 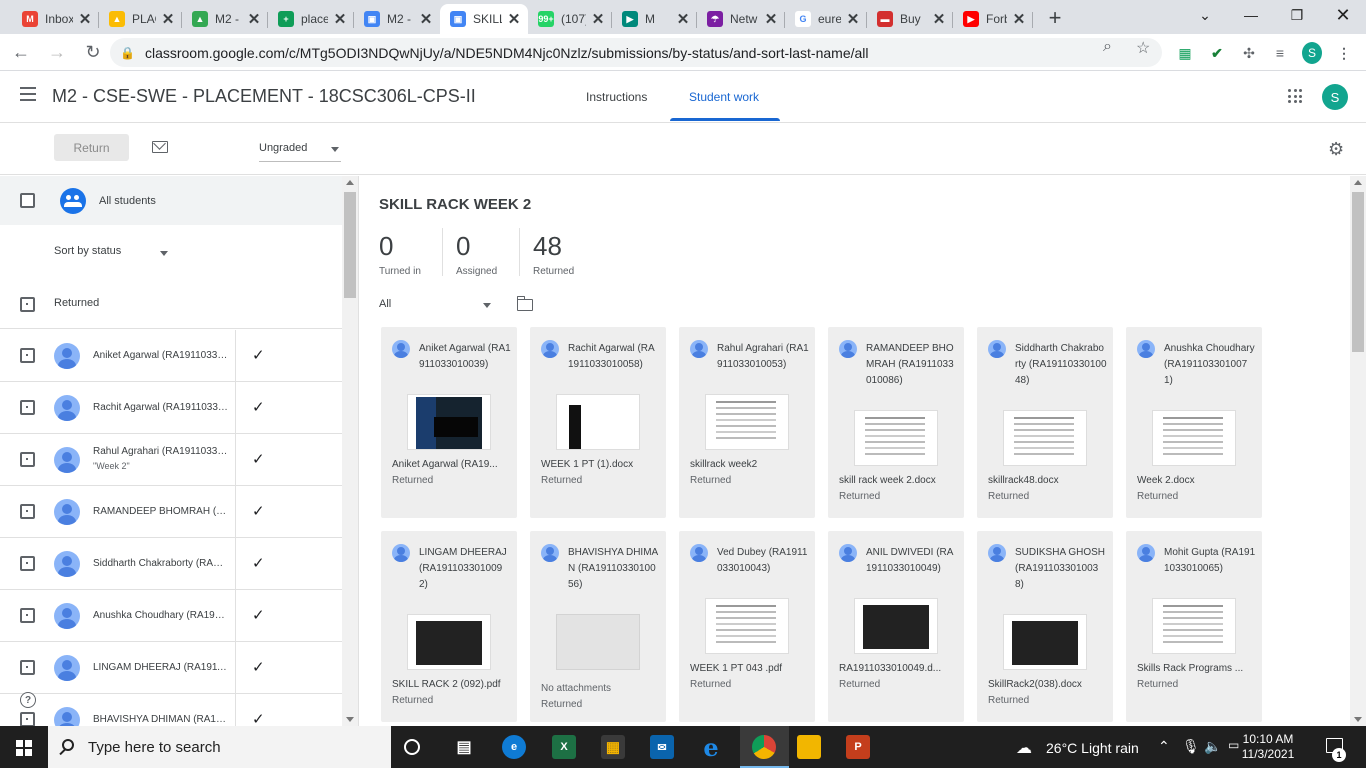 I want to click on tab-search-icon: ⌄, so click(x=1205, y=15).